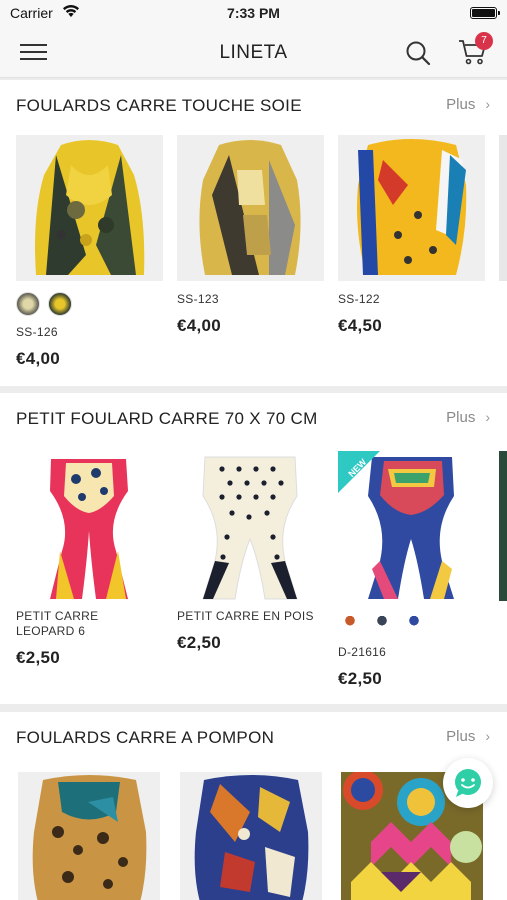 This screenshot has height=900, width=507. Describe the element at coordinates (411, 526) in the screenshot. I see `product-image: NEW` at that location.